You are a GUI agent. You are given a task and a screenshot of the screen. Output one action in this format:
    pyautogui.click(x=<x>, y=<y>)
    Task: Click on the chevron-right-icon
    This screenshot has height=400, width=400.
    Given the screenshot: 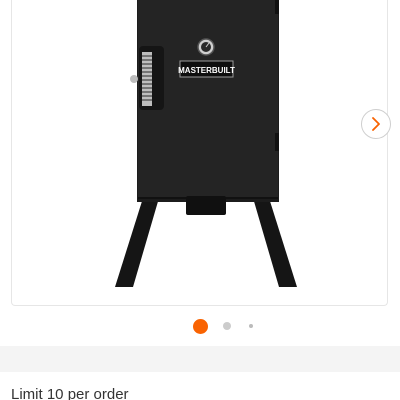 What is the action you would take?
    pyautogui.click(x=376, y=124)
    